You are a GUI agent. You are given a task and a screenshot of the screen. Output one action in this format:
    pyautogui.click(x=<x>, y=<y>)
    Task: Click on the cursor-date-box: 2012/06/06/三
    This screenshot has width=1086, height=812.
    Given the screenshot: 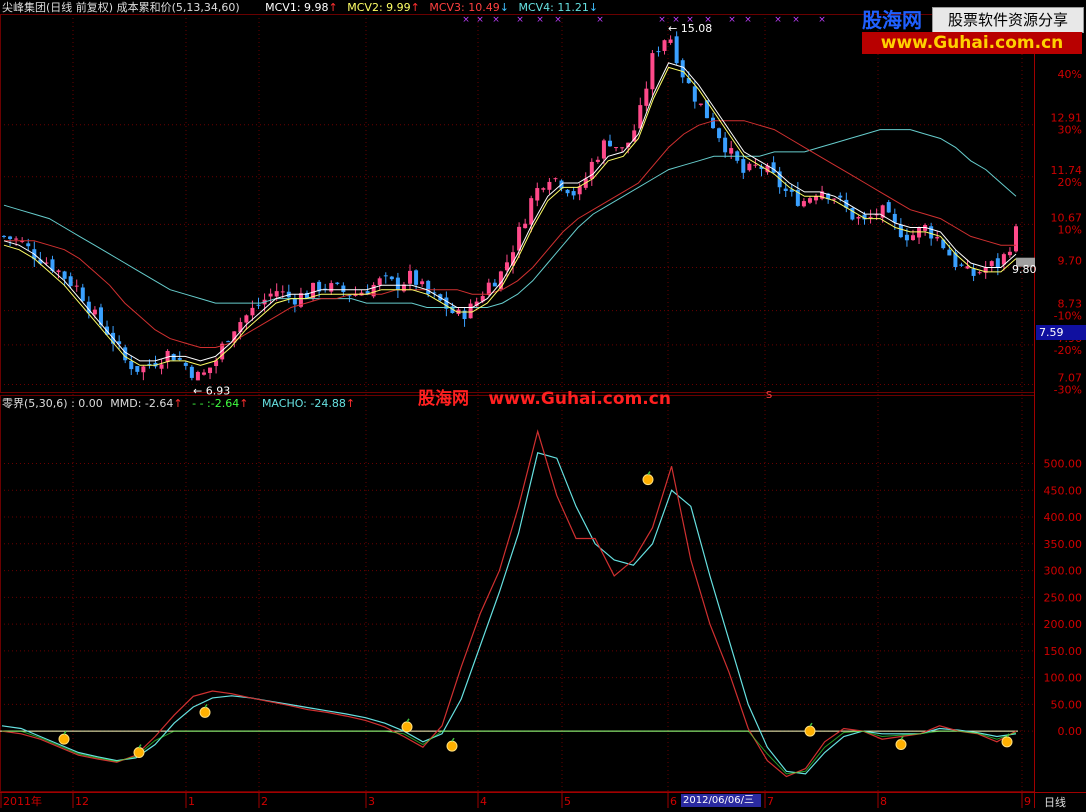 What is the action you would take?
    pyautogui.click(x=721, y=800)
    